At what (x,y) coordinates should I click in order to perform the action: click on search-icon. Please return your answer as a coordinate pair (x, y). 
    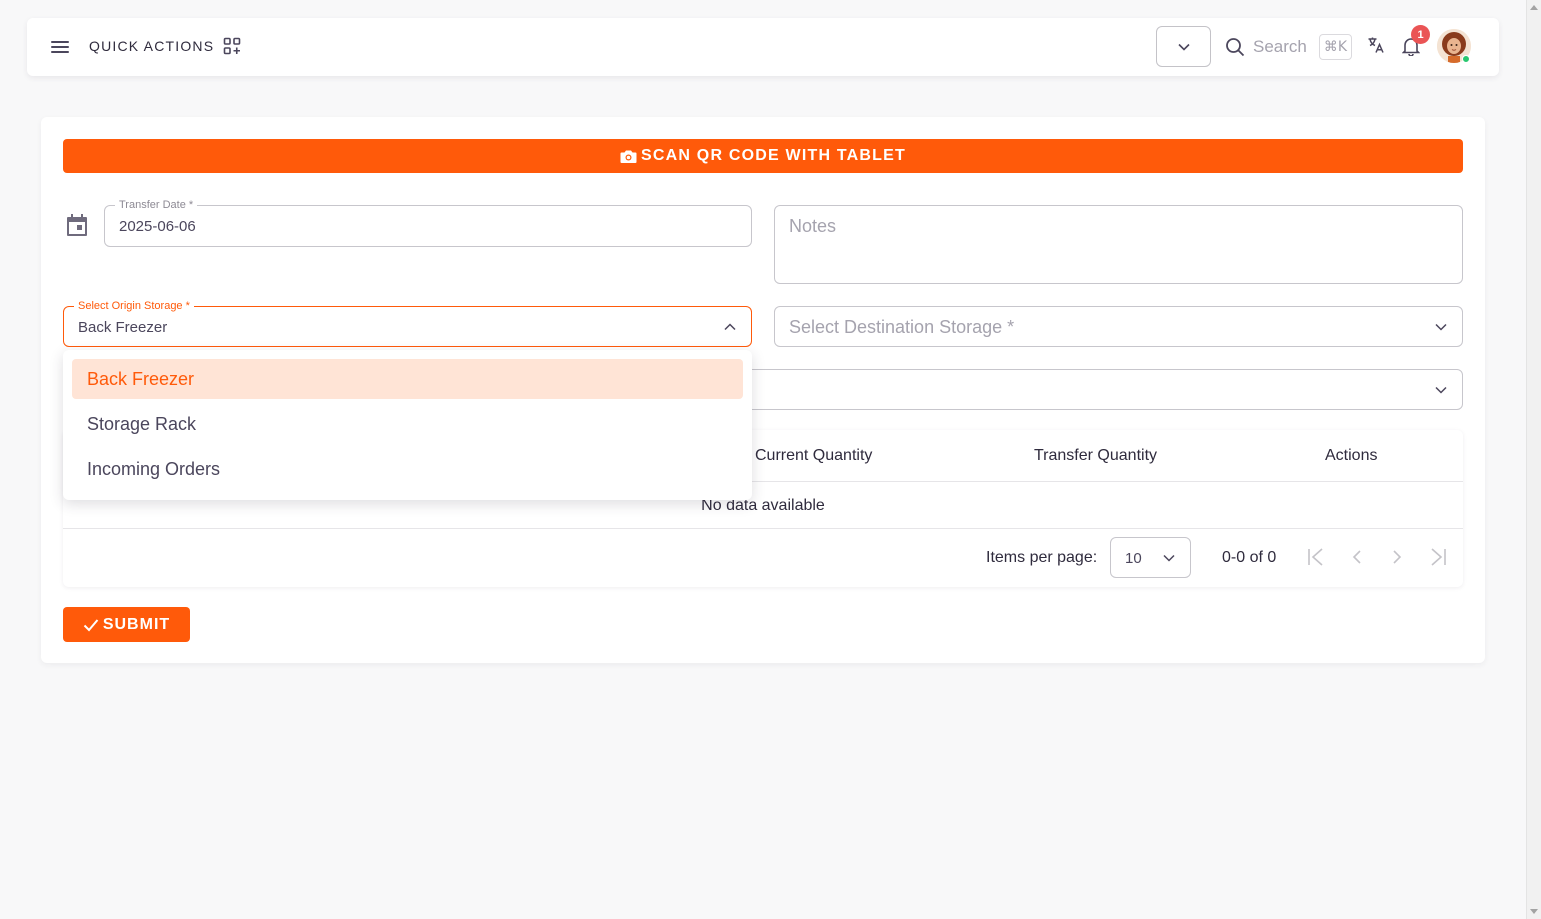
    Looking at the image, I should click on (1235, 47).